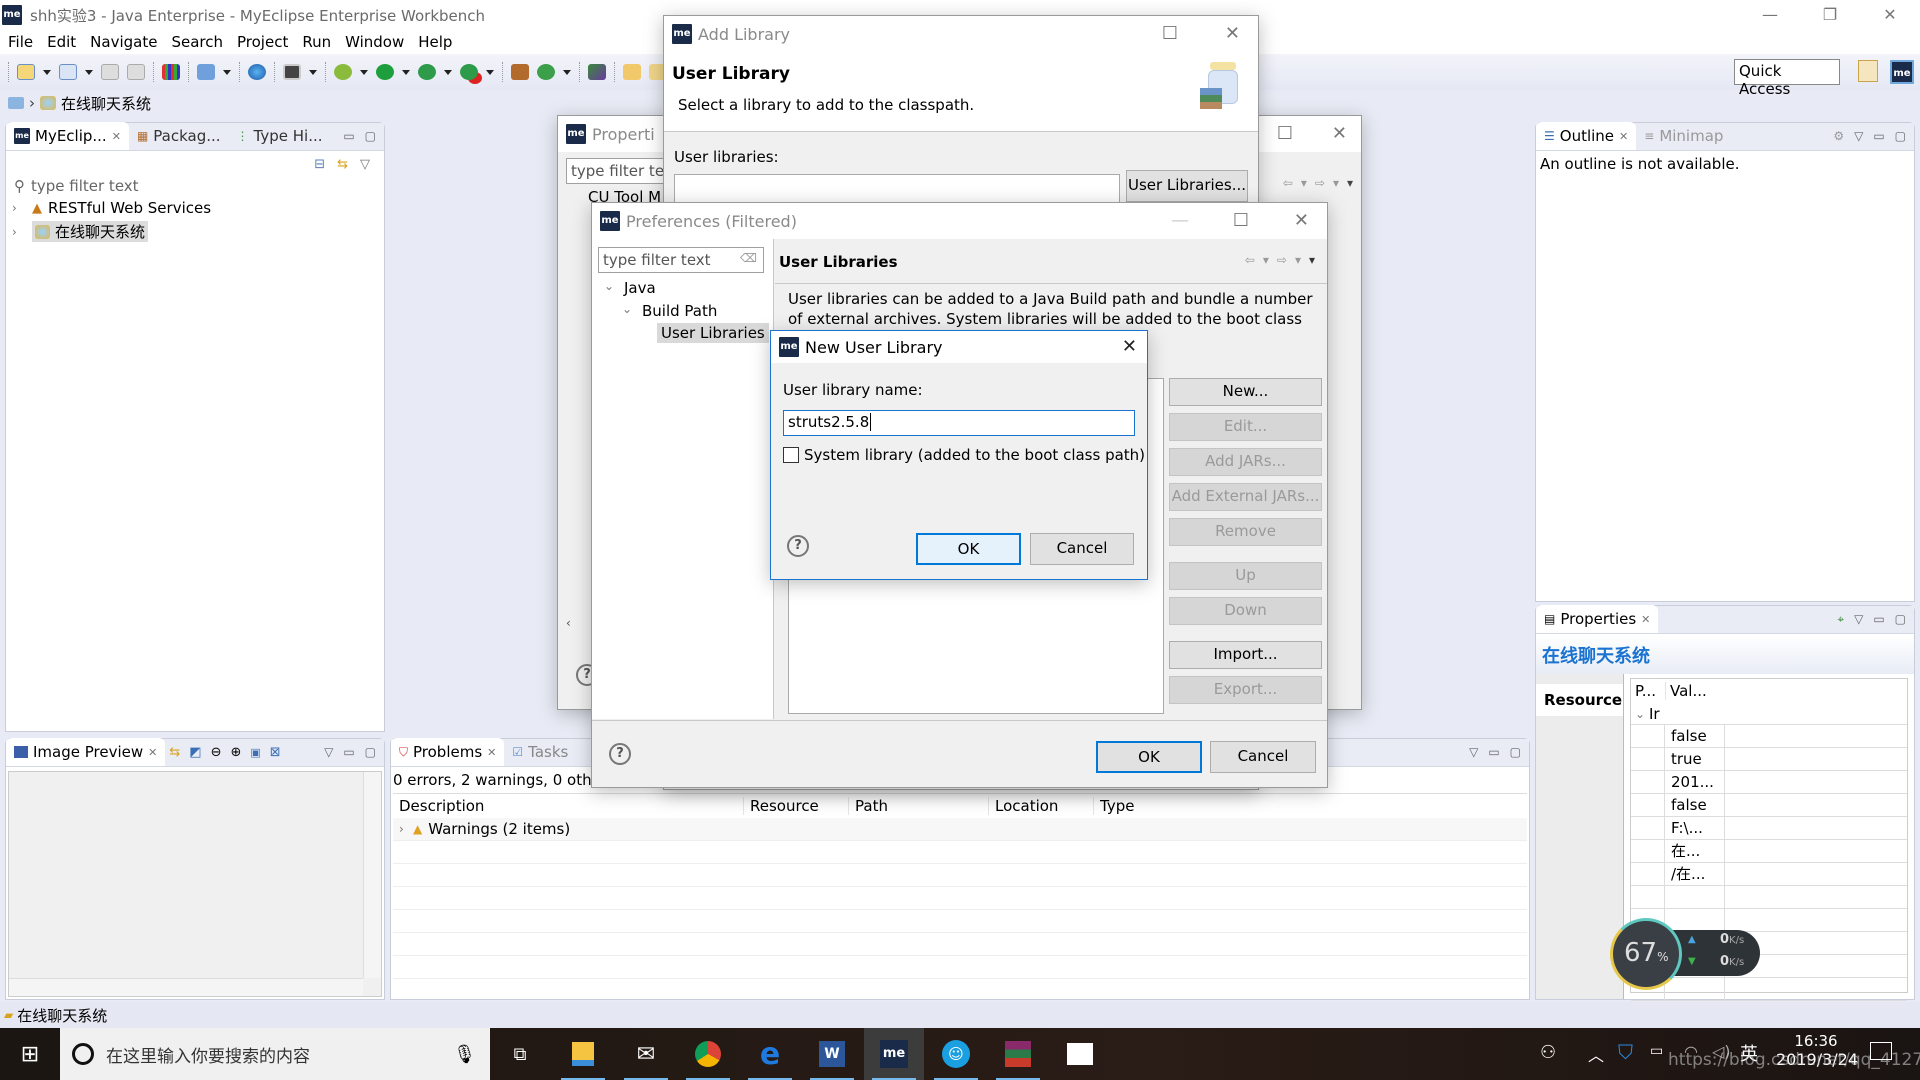 This screenshot has width=1920, height=1080. What do you see at coordinates (1881, 1051) in the screenshot?
I see `notification-center-icon` at bounding box center [1881, 1051].